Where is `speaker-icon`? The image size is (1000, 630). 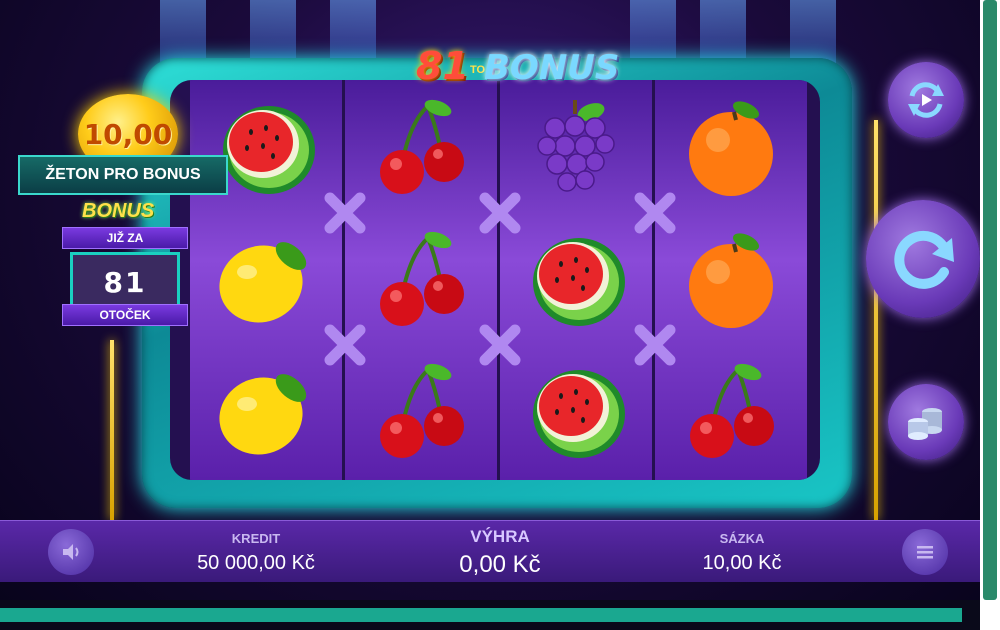 speaker-icon is located at coordinates (71, 552).